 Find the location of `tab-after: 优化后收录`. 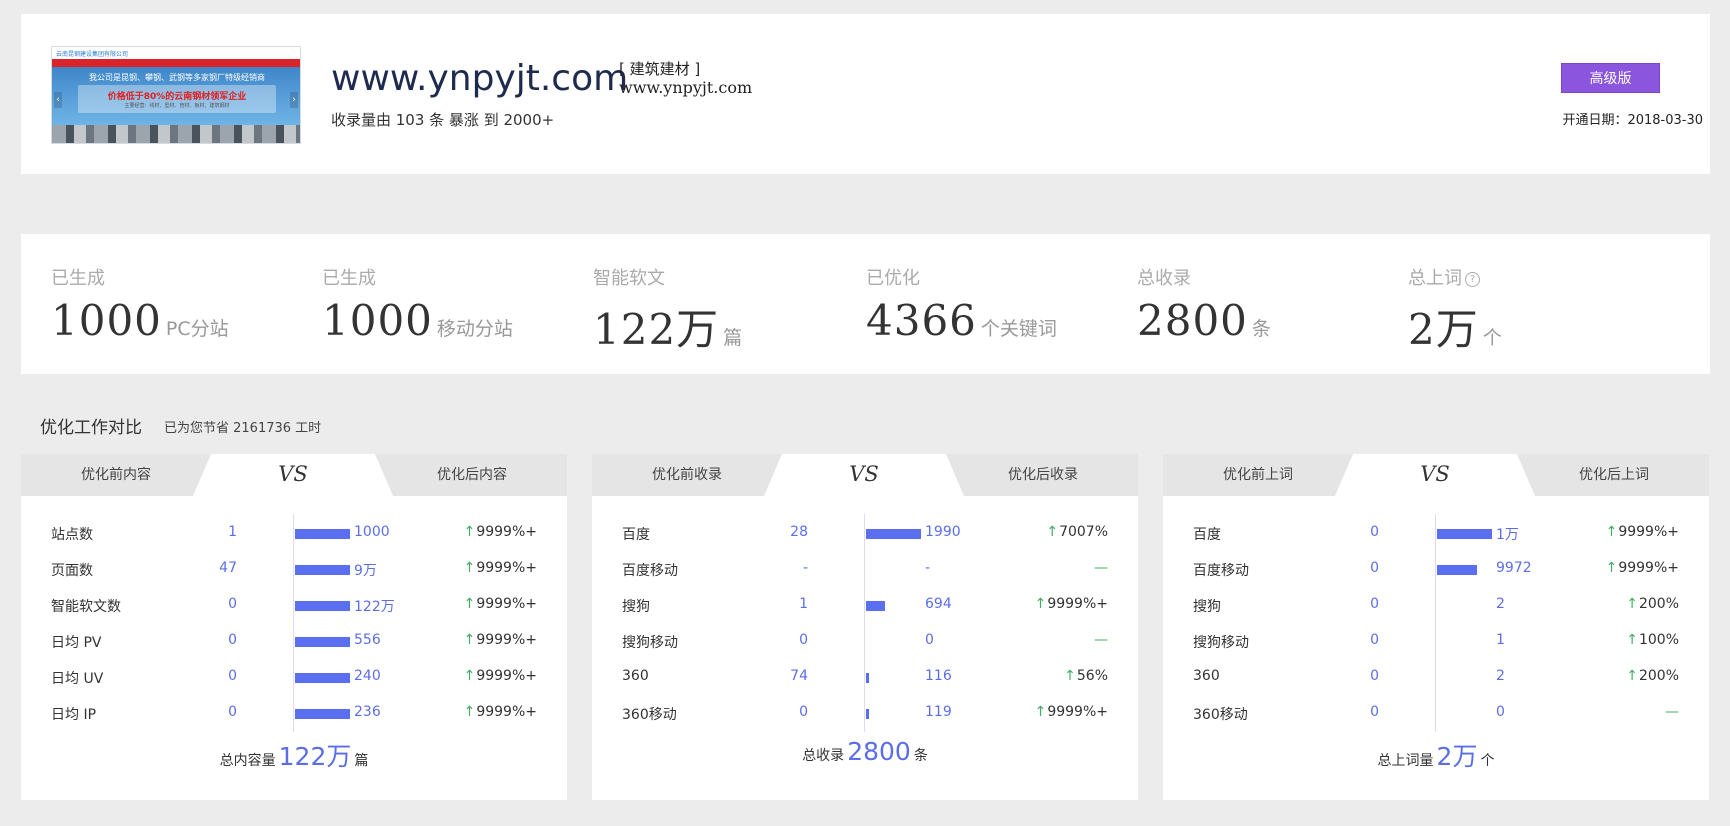

tab-after: 优化后收录 is located at coordinates (1043, 475).